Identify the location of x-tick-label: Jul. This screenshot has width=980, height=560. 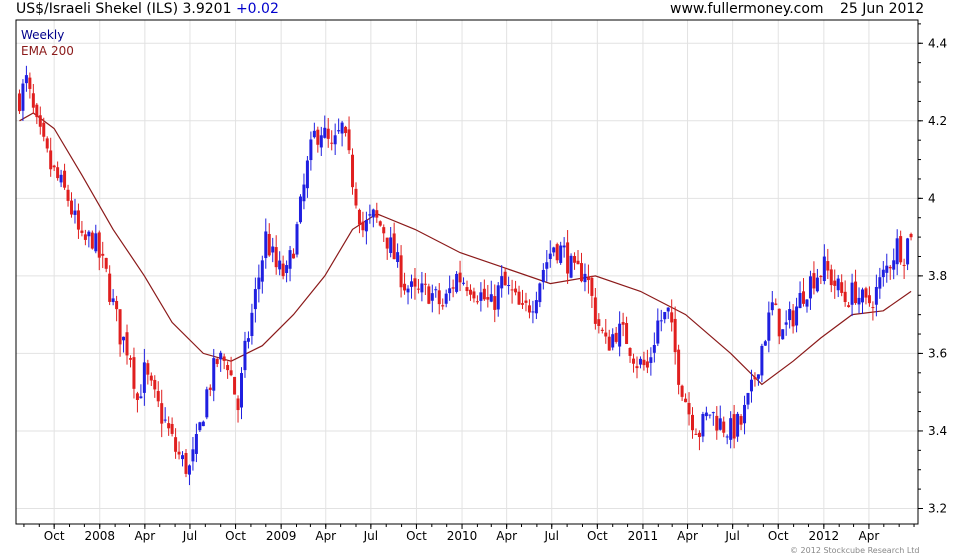
(551, 536).